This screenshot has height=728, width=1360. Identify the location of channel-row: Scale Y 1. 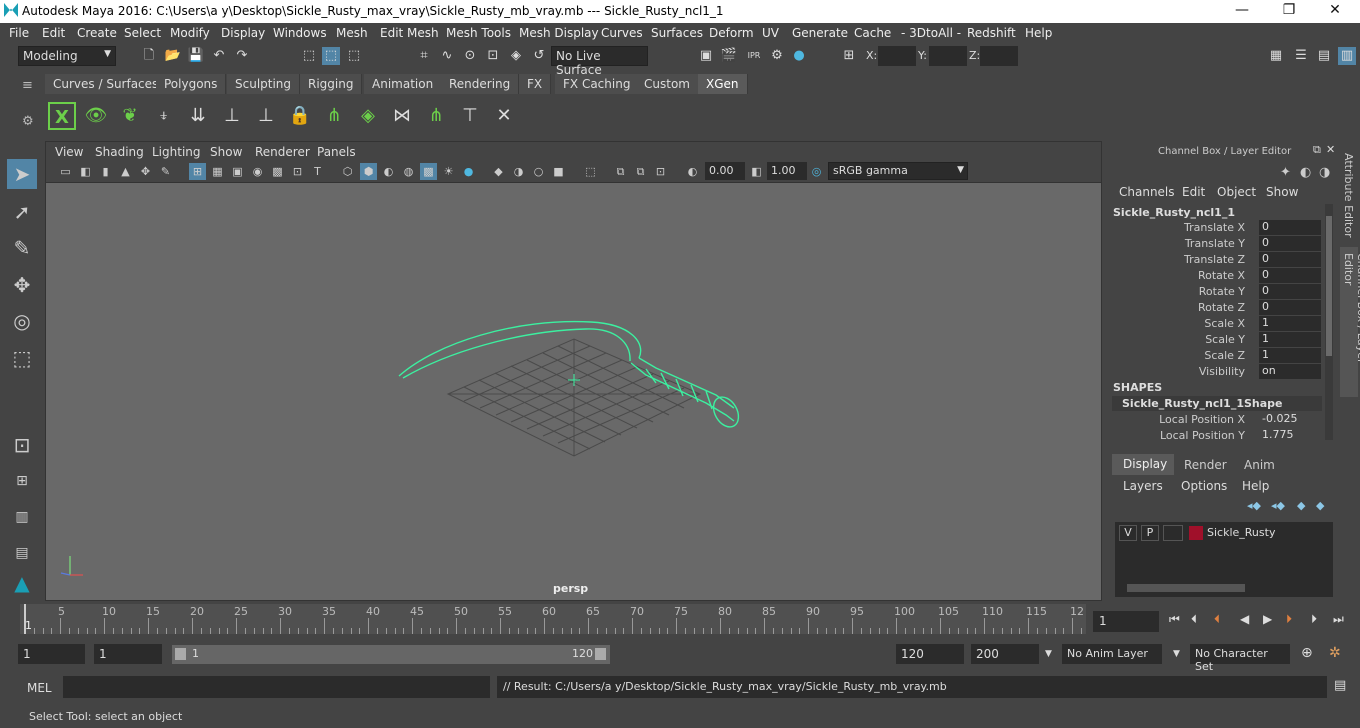
(1216, 340).